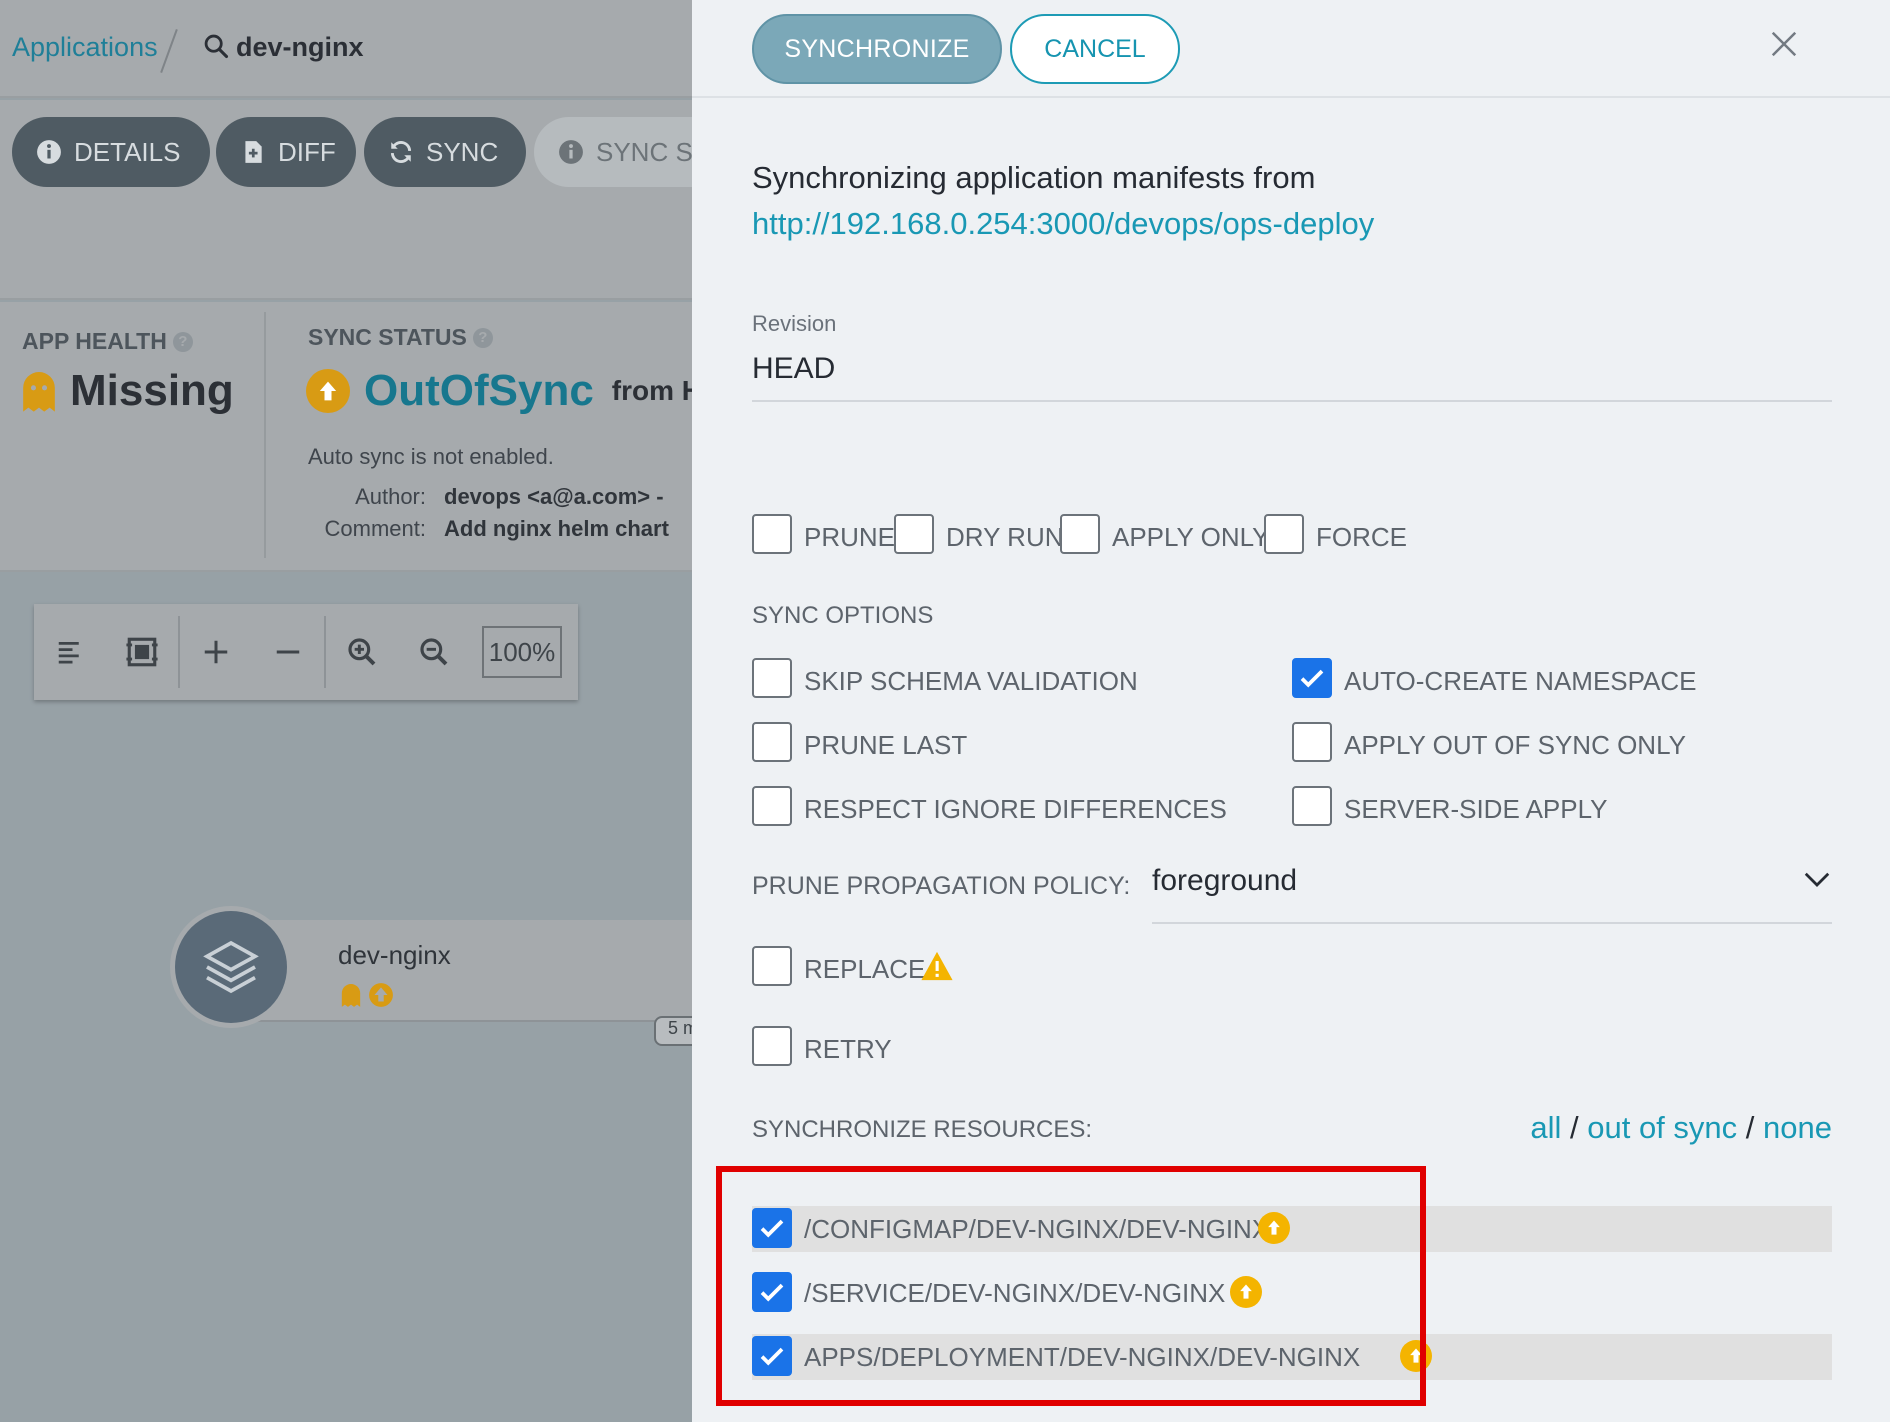 The image size is (1890, 1422). I want to click on sync-status-label: SYNC STATUS, so click(387, 337).